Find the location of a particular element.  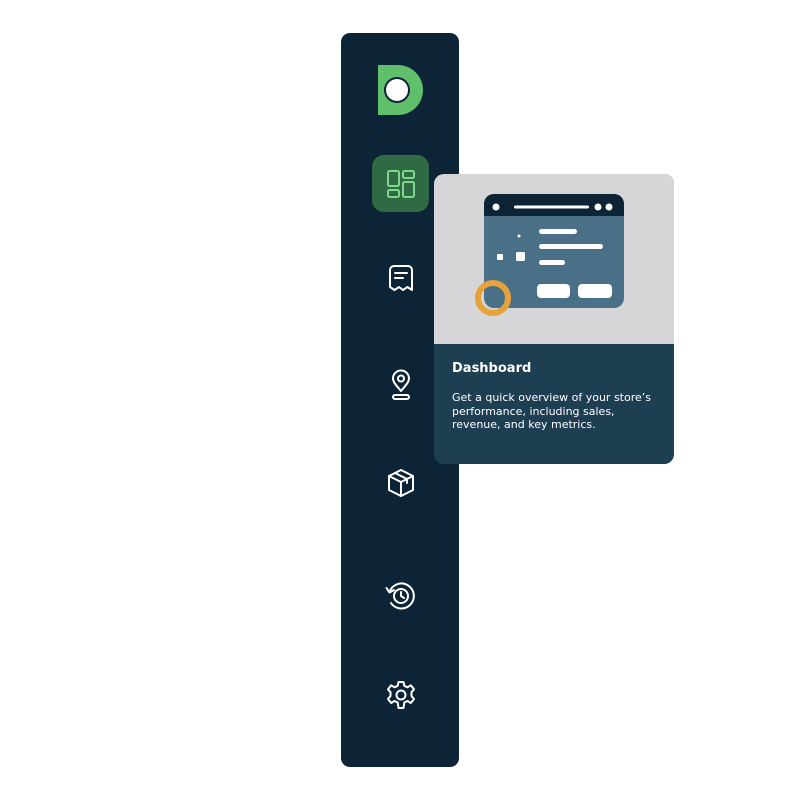

dashboard-icon is located at coordinates (401, 184).